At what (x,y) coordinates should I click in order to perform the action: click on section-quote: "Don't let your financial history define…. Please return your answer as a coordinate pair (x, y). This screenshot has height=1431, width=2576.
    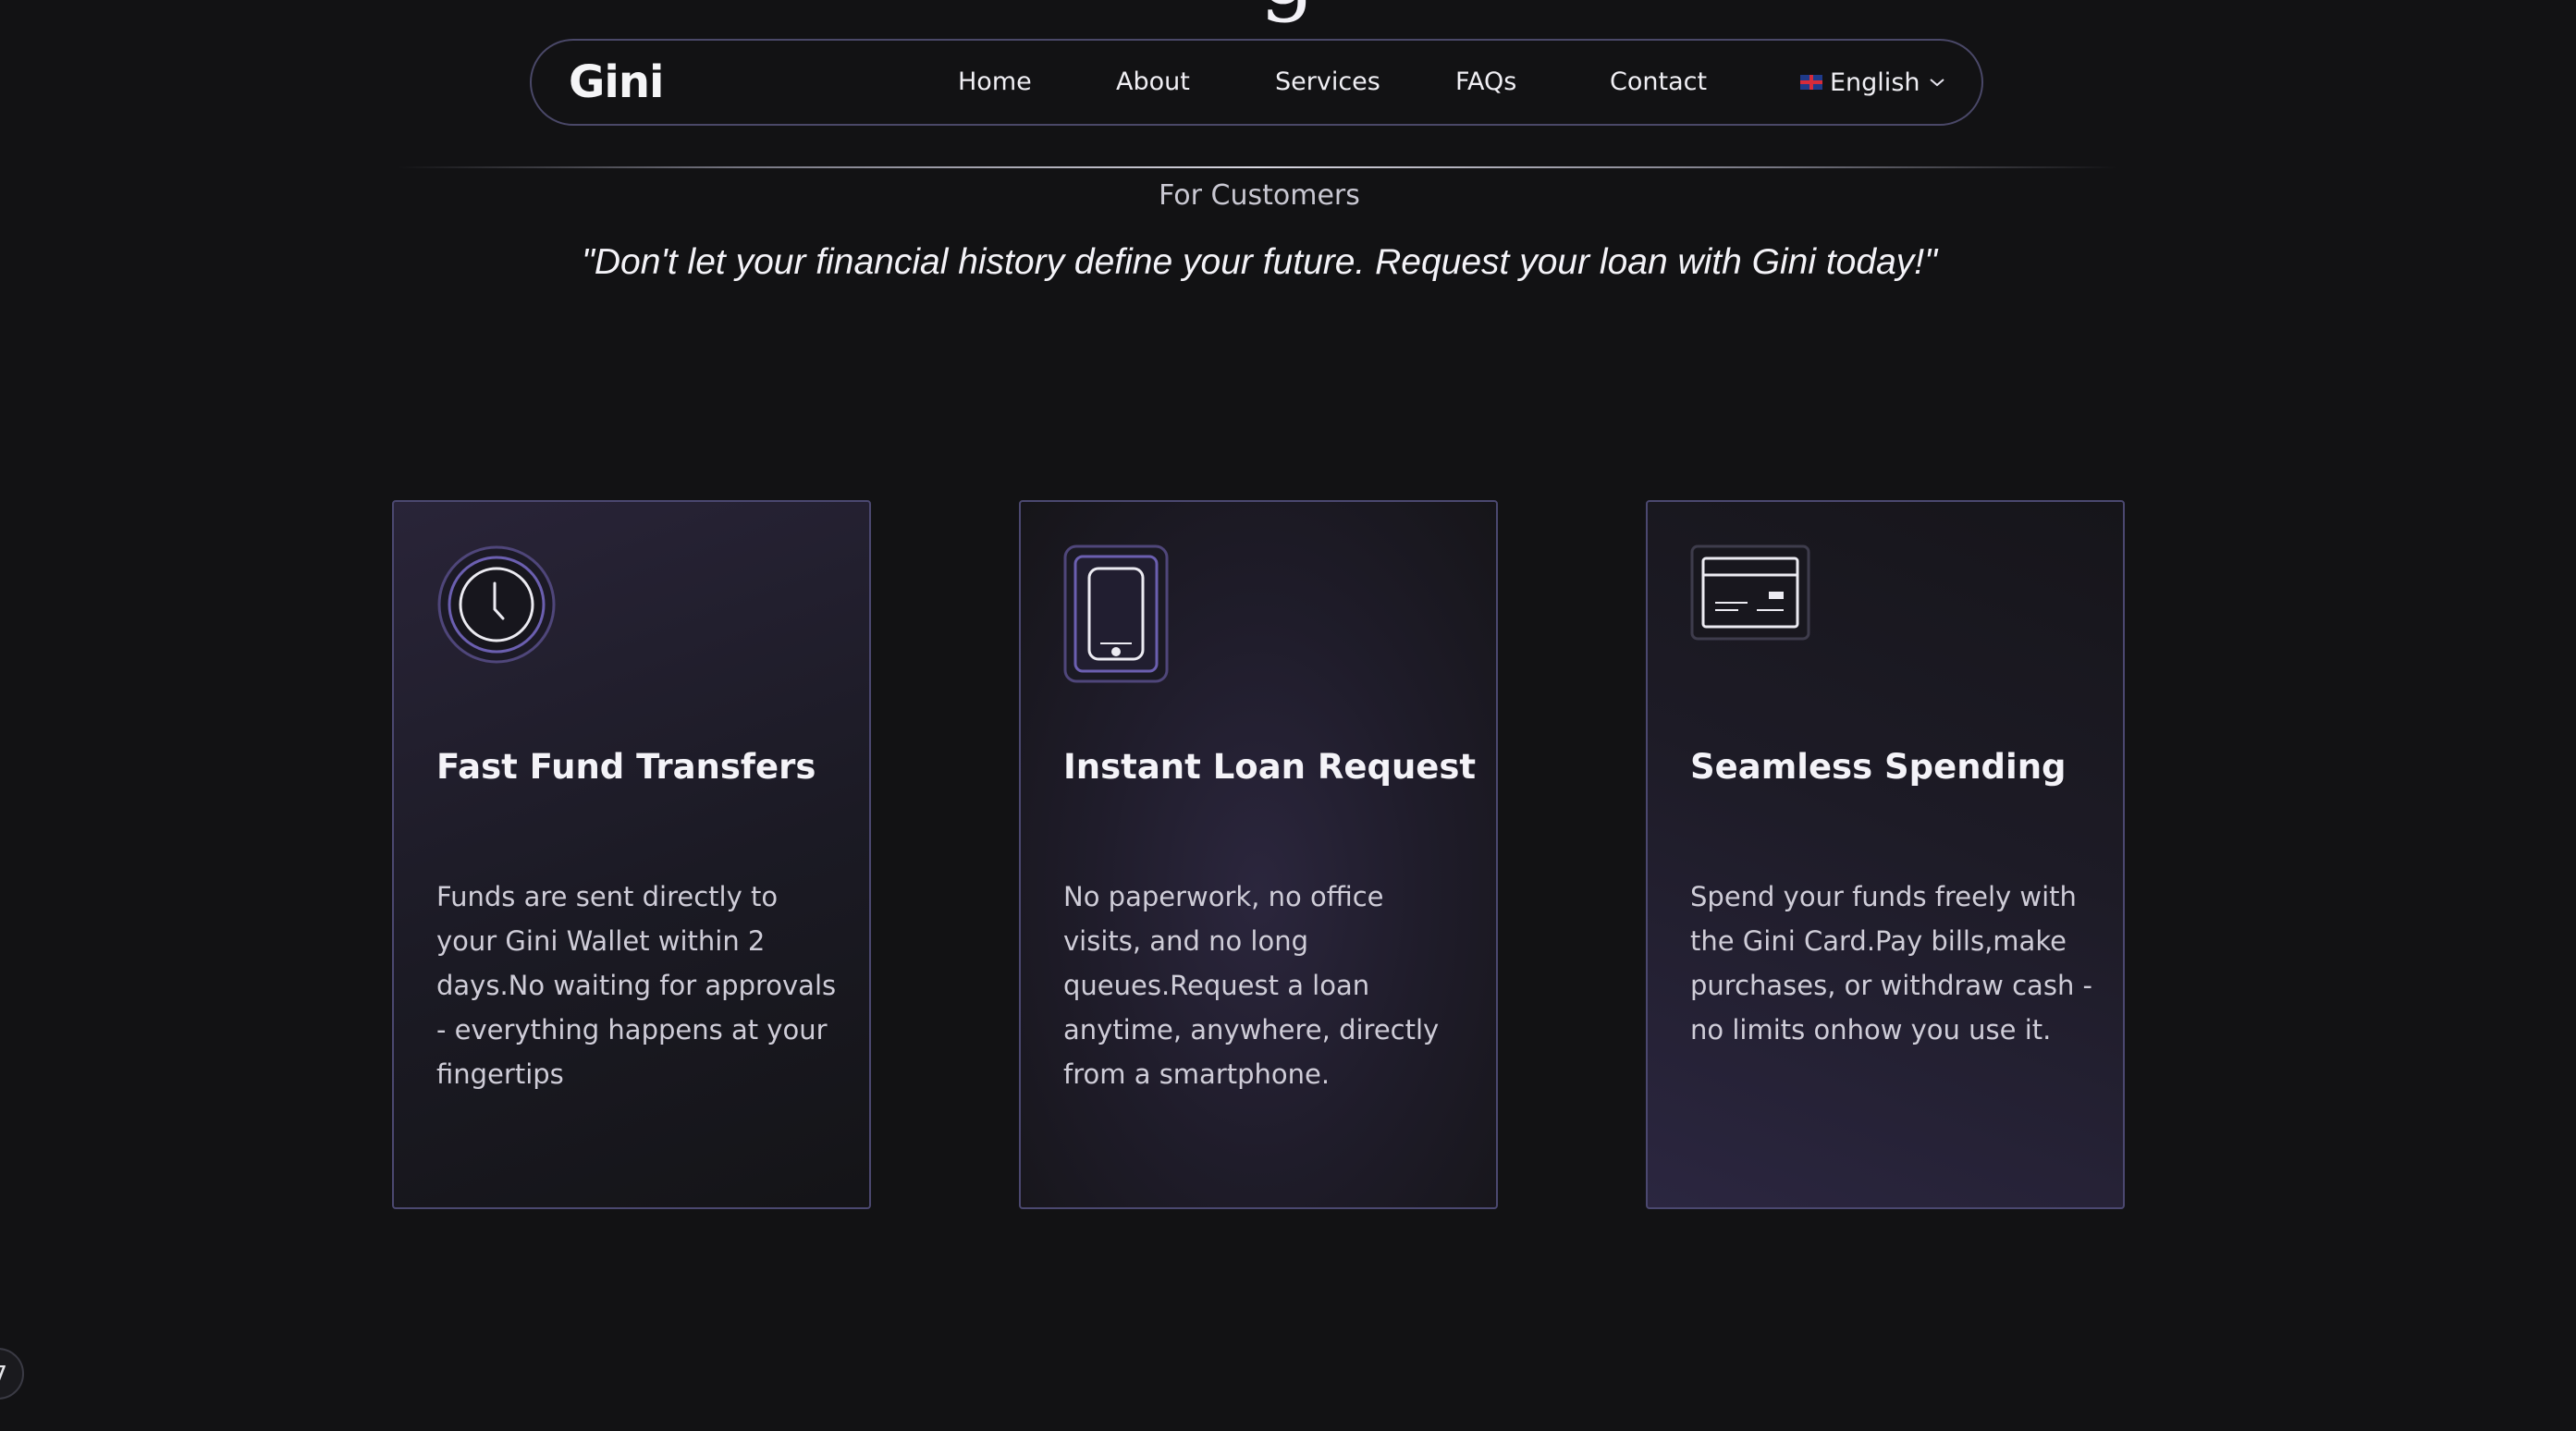
    Looking at the image, I should click on (1260, 262).